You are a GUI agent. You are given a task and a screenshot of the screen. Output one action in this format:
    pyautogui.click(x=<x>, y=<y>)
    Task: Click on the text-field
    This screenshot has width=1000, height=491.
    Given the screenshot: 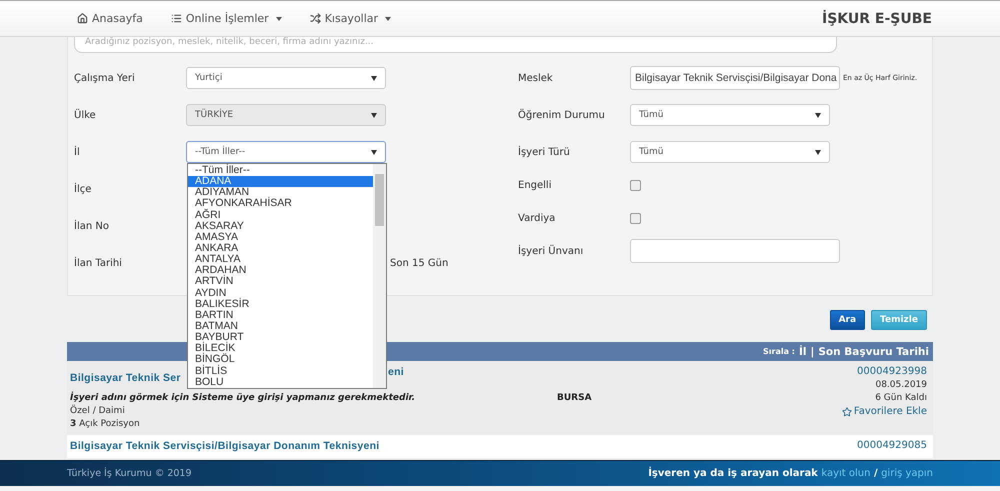 What is the action you would take?
    pyautogui.click(x=735, y=251)
    